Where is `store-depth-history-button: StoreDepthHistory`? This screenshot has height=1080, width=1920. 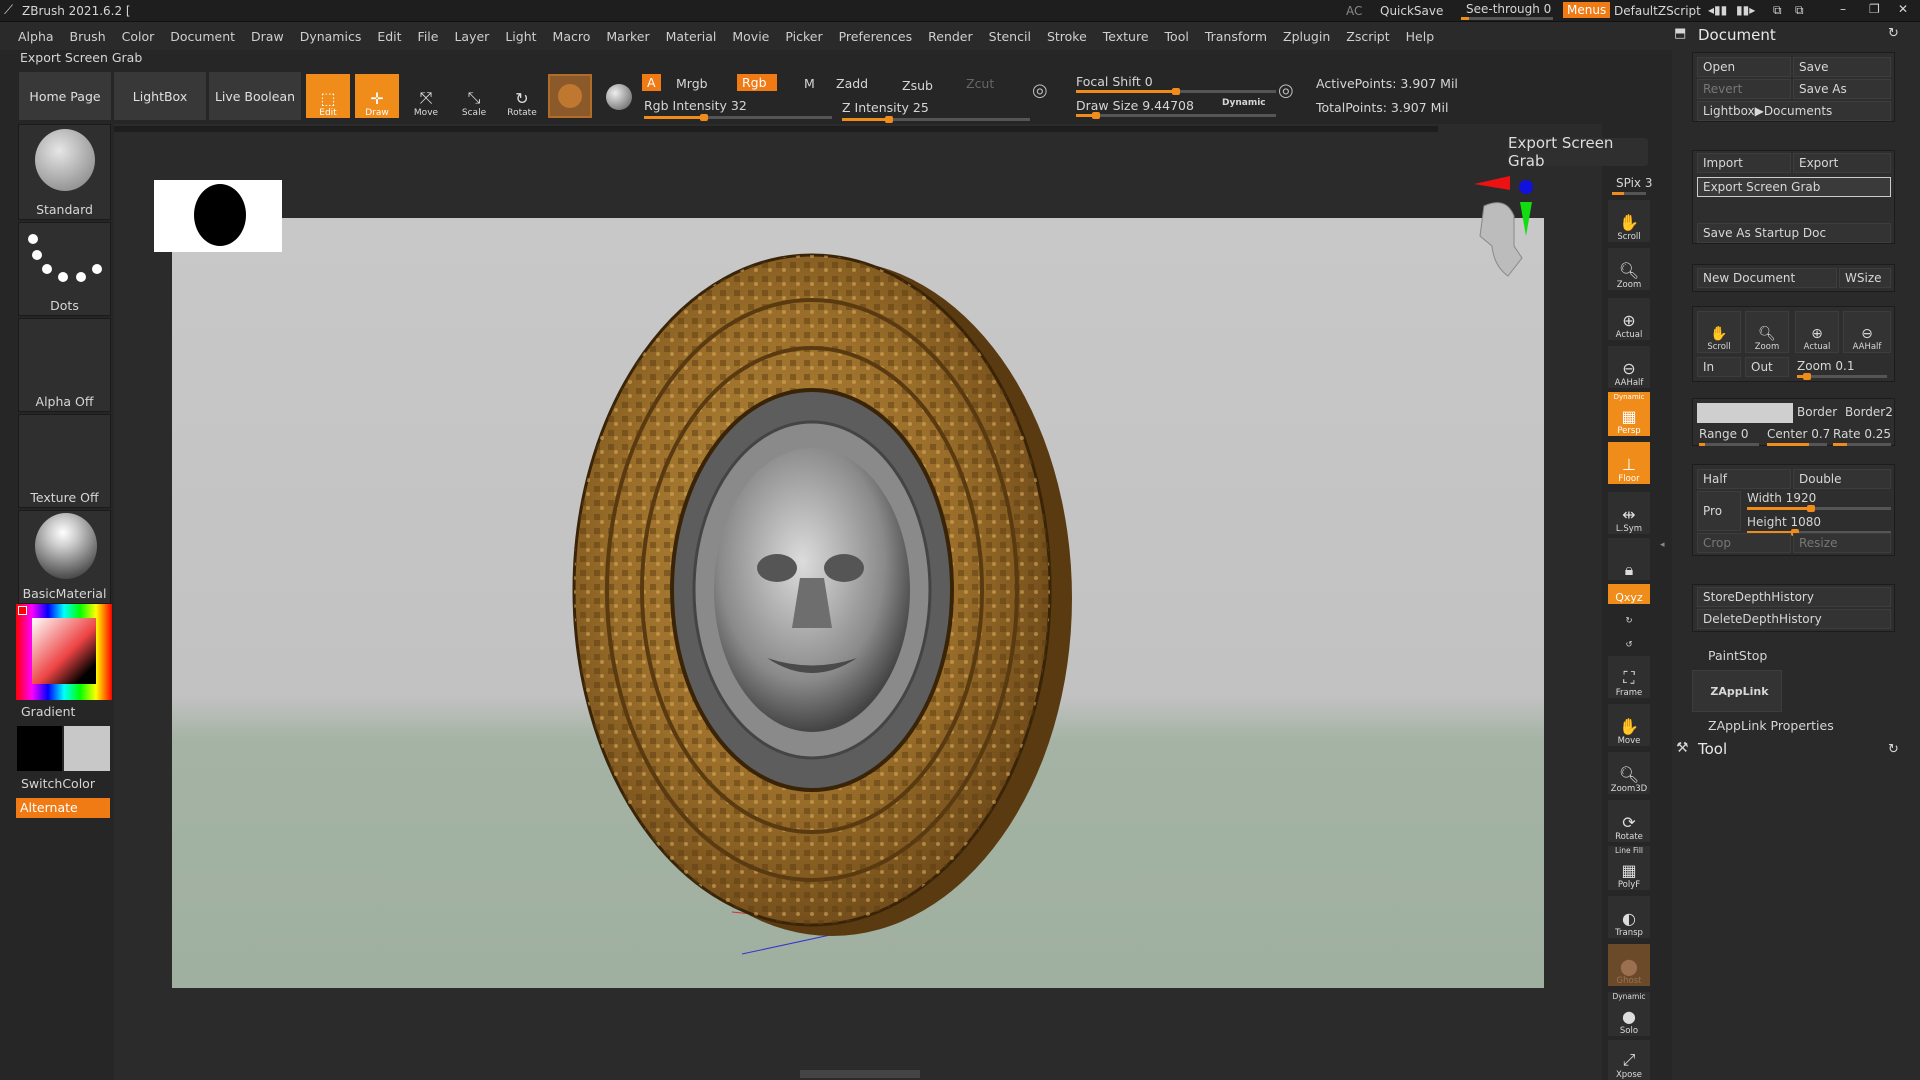
store-depth-history-button: StoreDepthHistory is located at coordinates (1794, 597).